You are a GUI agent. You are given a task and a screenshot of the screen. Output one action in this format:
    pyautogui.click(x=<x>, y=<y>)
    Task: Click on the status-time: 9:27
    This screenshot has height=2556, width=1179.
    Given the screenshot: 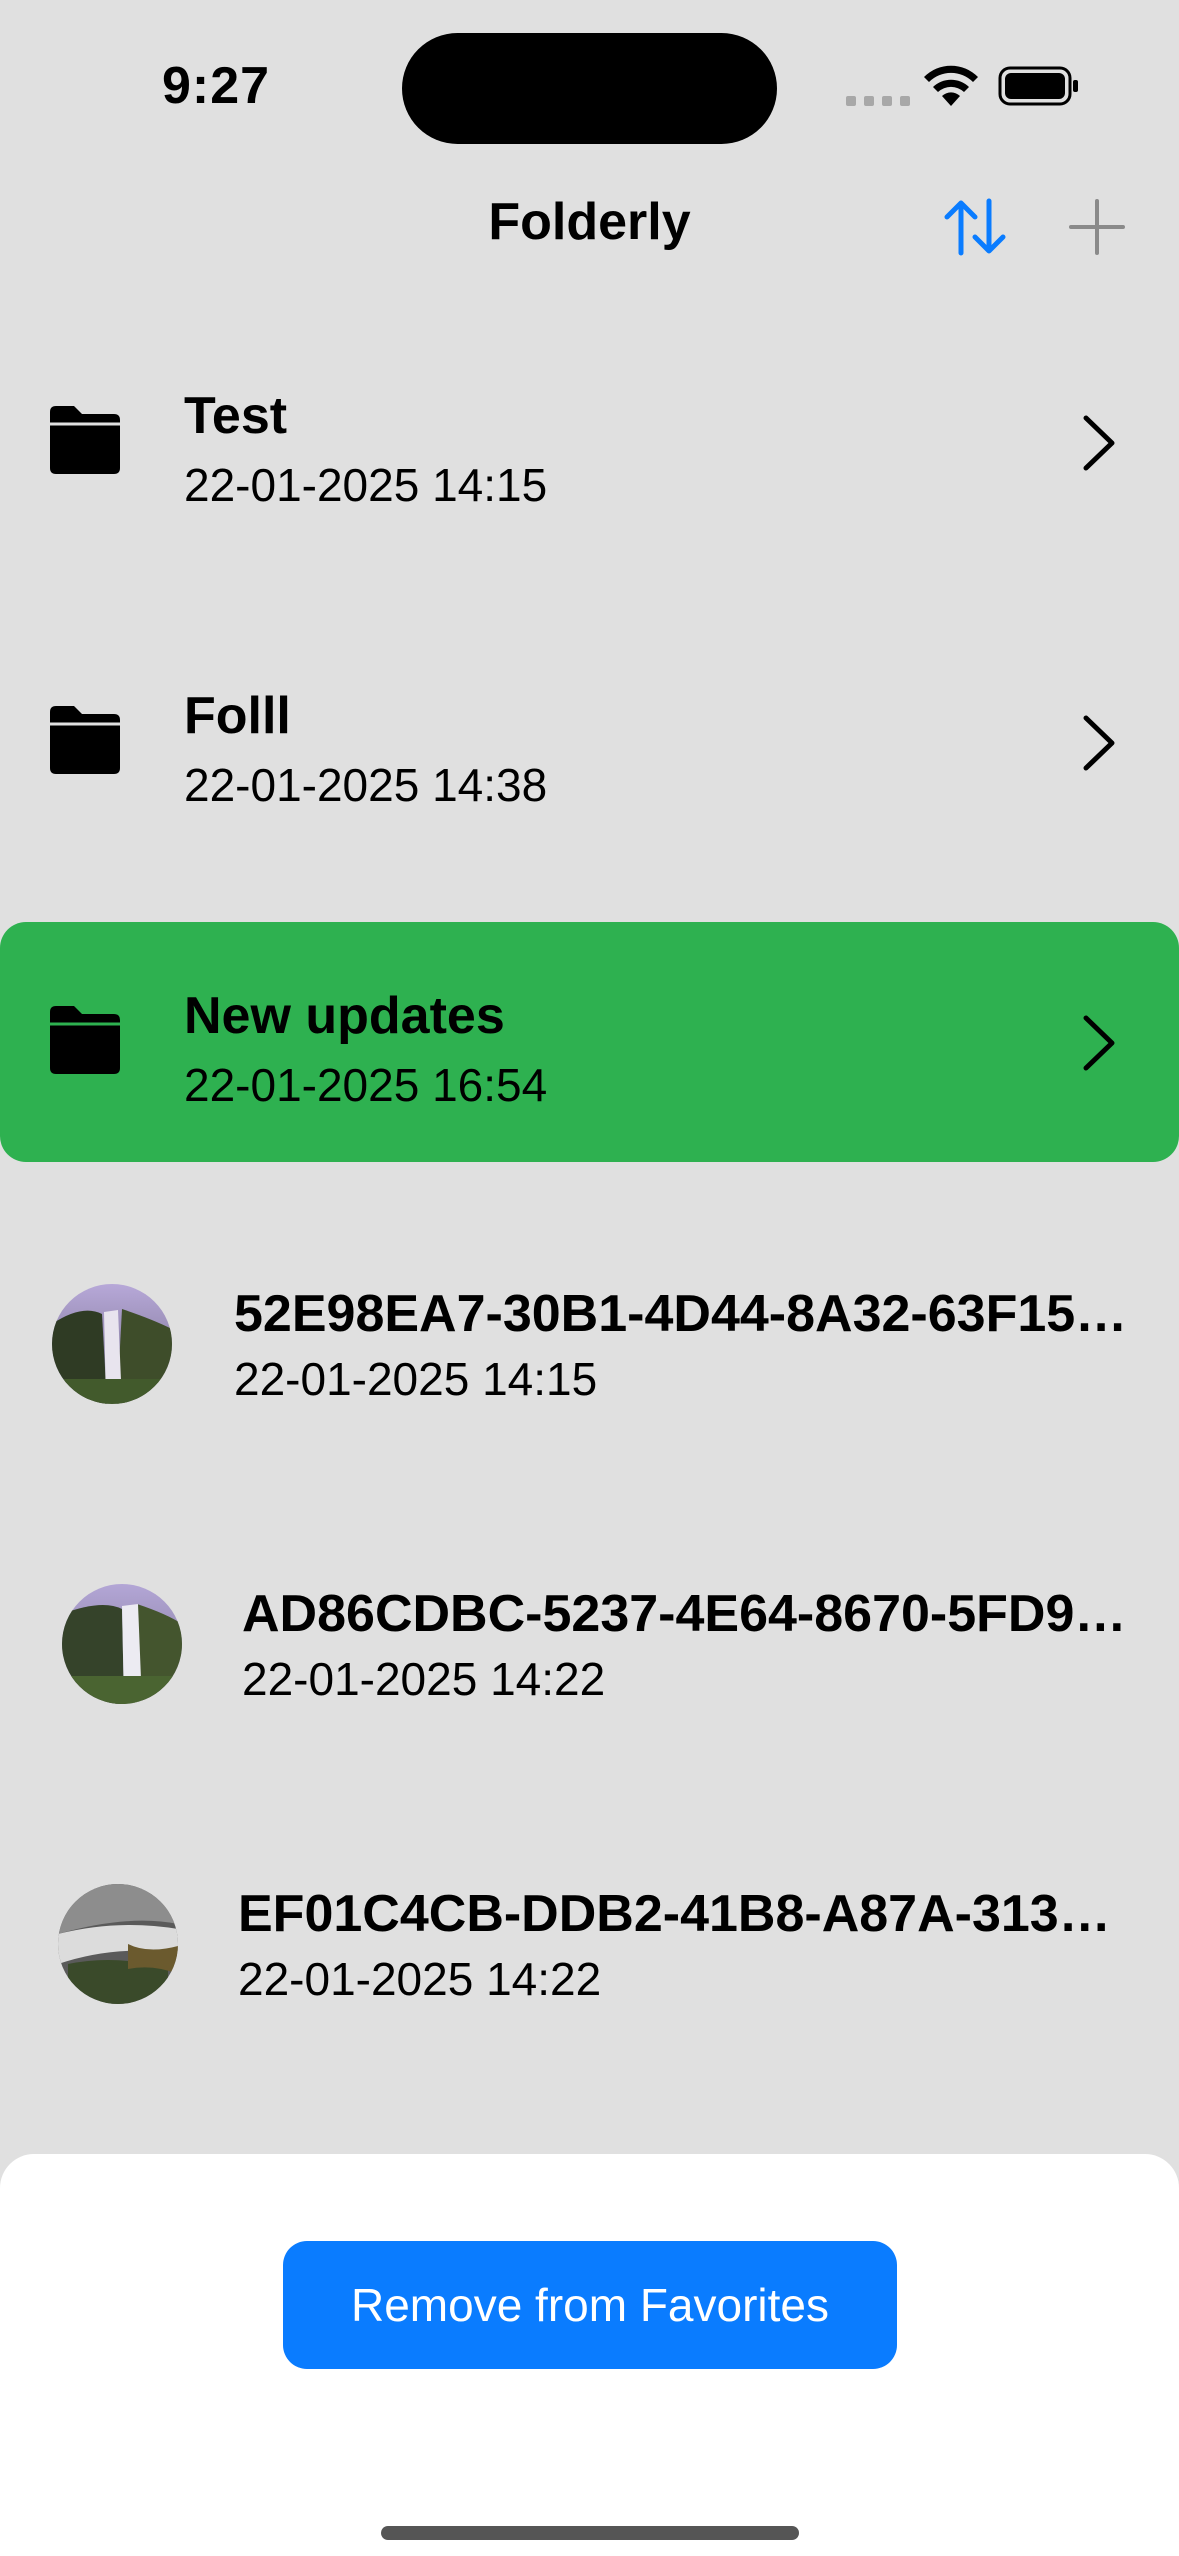 What is the action you would take?
    pyautogui.click(x=216, y=86)
    